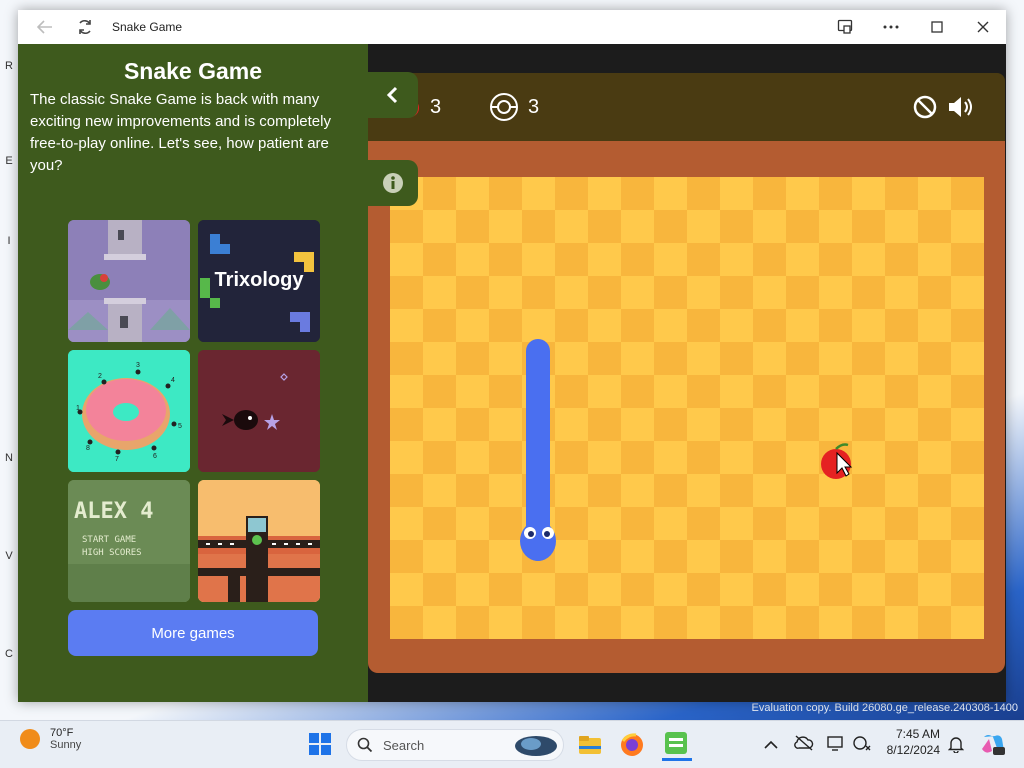  What do you see at coordinates (9, 241) in the screenshot?
I see `desktop-edge-label: I` at bounding box center [9, 241].